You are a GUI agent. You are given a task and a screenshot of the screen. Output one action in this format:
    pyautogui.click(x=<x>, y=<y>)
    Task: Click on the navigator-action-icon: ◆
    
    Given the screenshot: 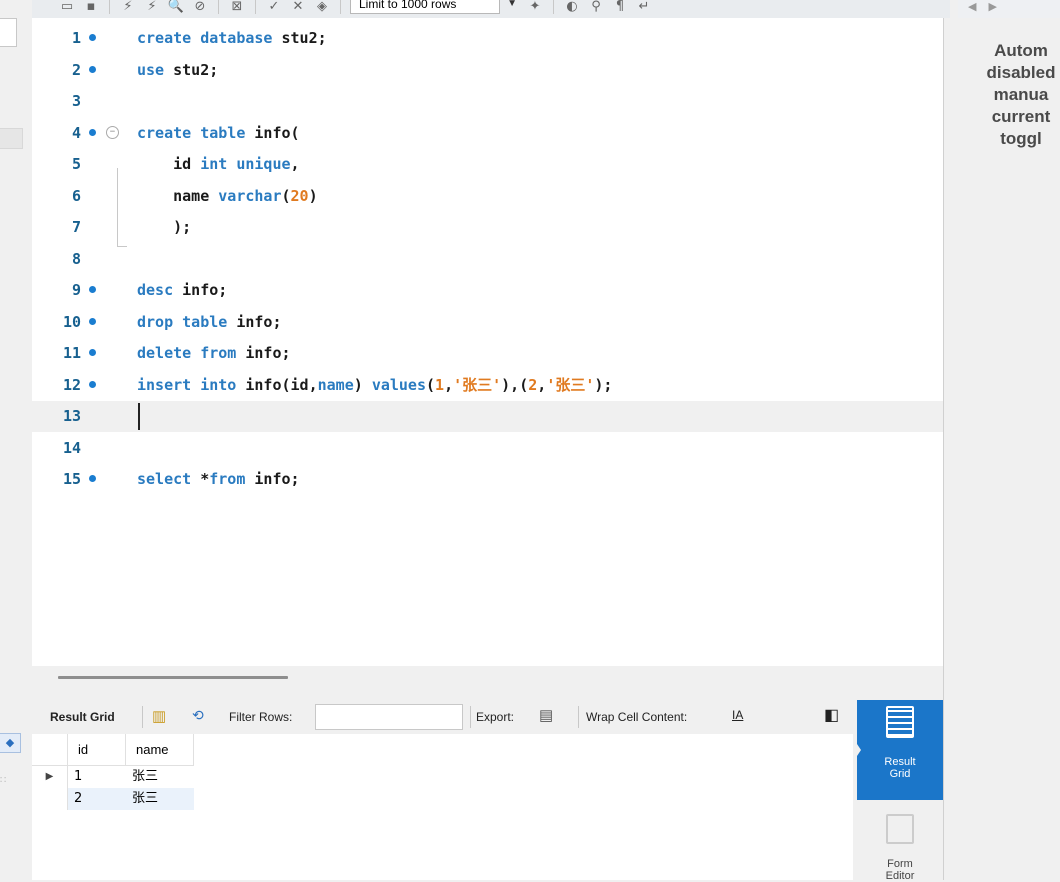 What is the action you would take?
    pyautogui.click(x=10, y=743)
    